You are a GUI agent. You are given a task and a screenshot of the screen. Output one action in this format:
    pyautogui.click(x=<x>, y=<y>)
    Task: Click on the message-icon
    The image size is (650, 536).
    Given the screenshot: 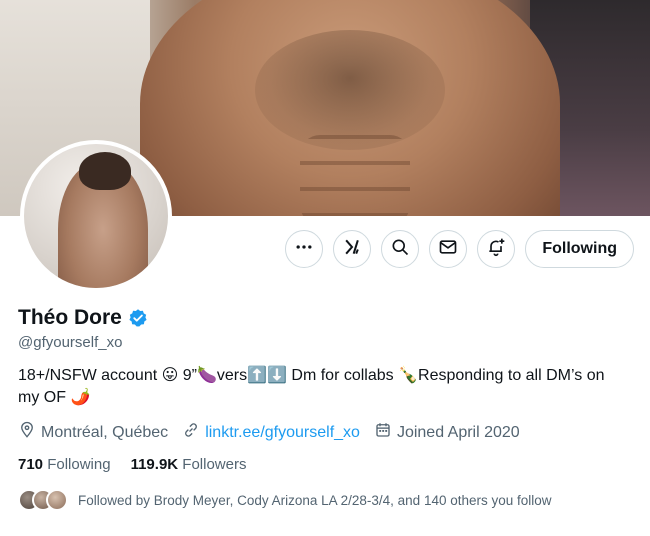 What is the action you would take?
    pyautogui.click(x=448, y=249)
    